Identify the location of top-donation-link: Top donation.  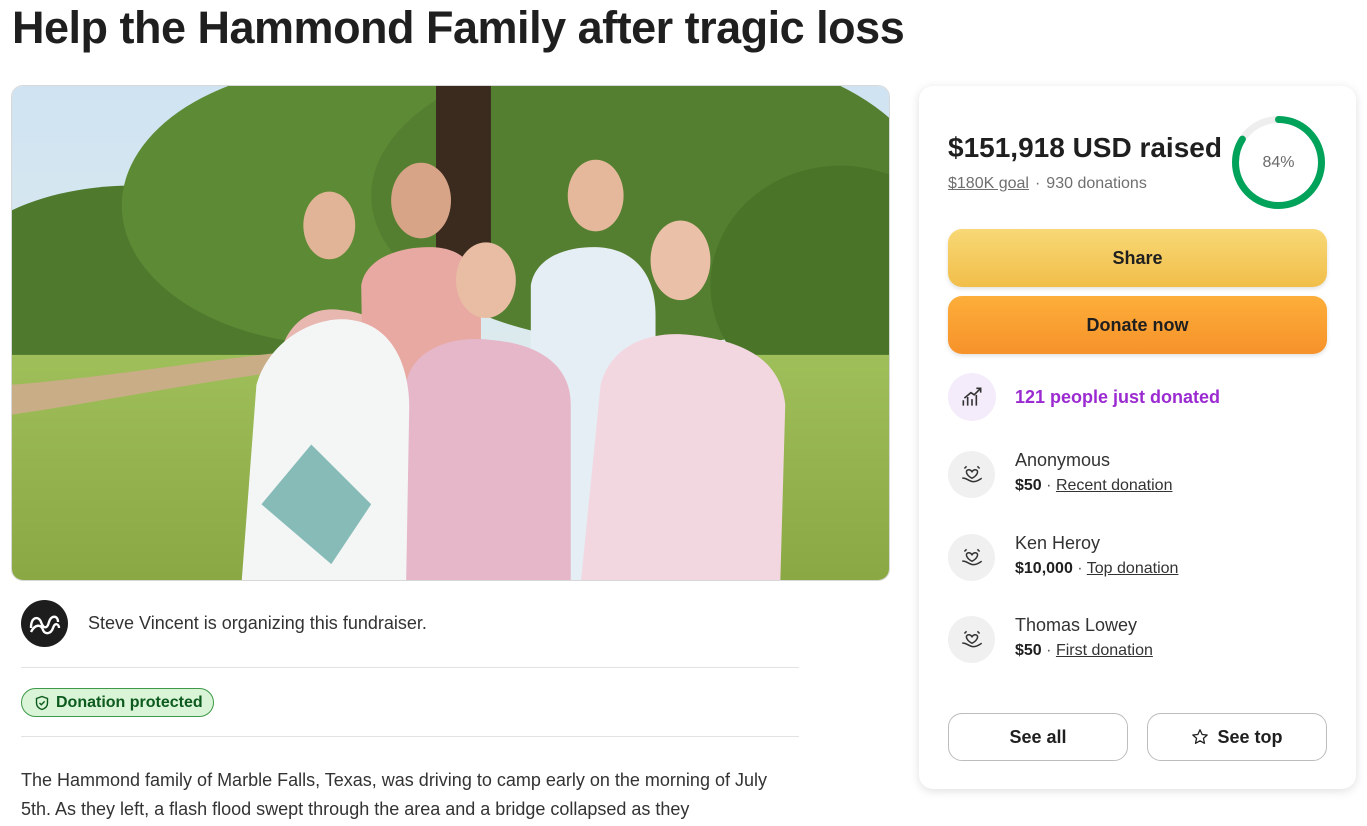
(1133, 568).